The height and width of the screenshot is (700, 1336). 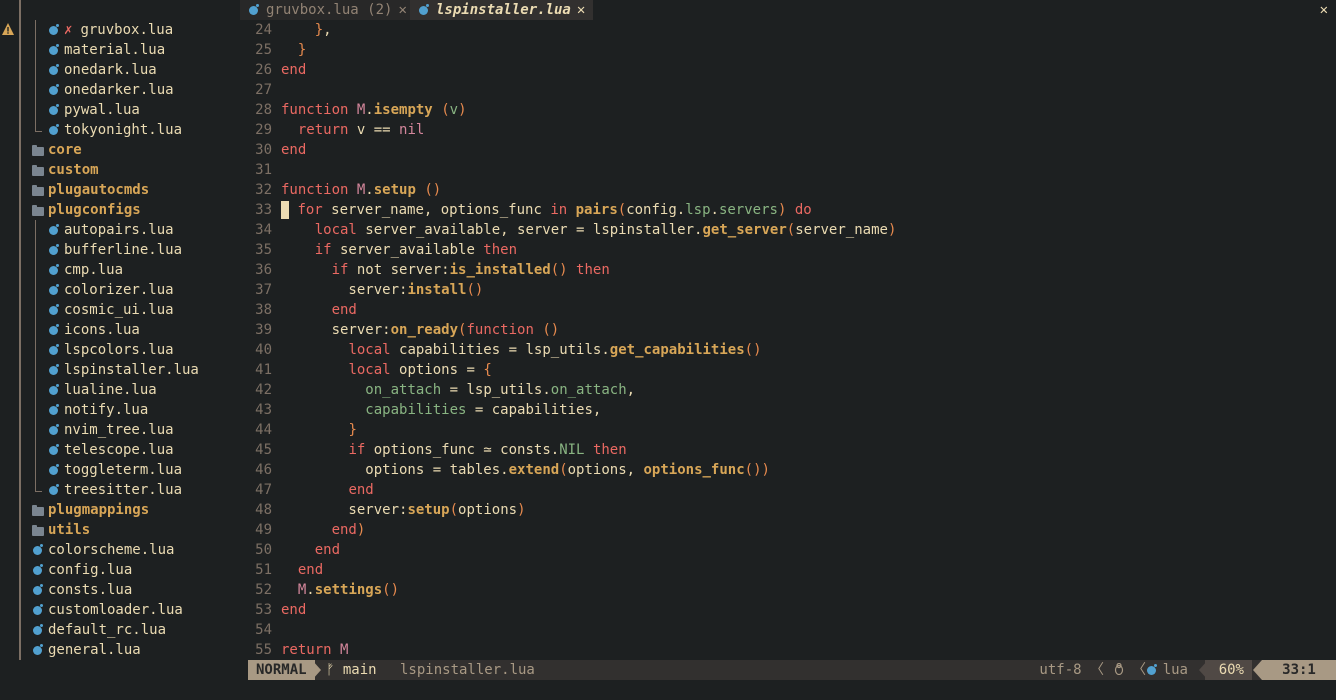 I want to click on code-text: end, so click(x=319, y=310).